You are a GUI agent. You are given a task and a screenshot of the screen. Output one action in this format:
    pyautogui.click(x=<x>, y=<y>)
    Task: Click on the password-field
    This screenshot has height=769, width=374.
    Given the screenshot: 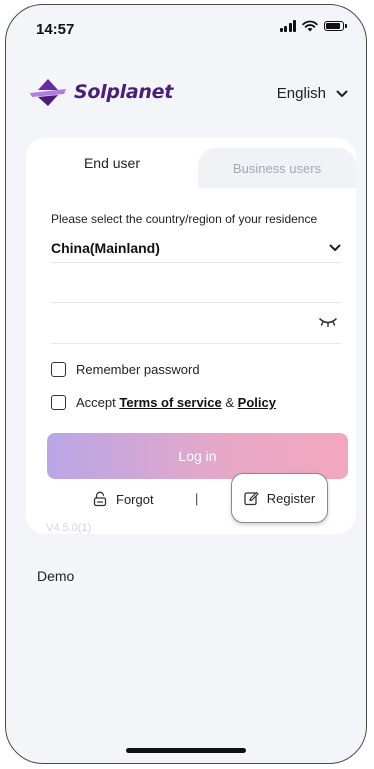 What is the action you would take?
    pyautogui.click(x=196, y=323)
    